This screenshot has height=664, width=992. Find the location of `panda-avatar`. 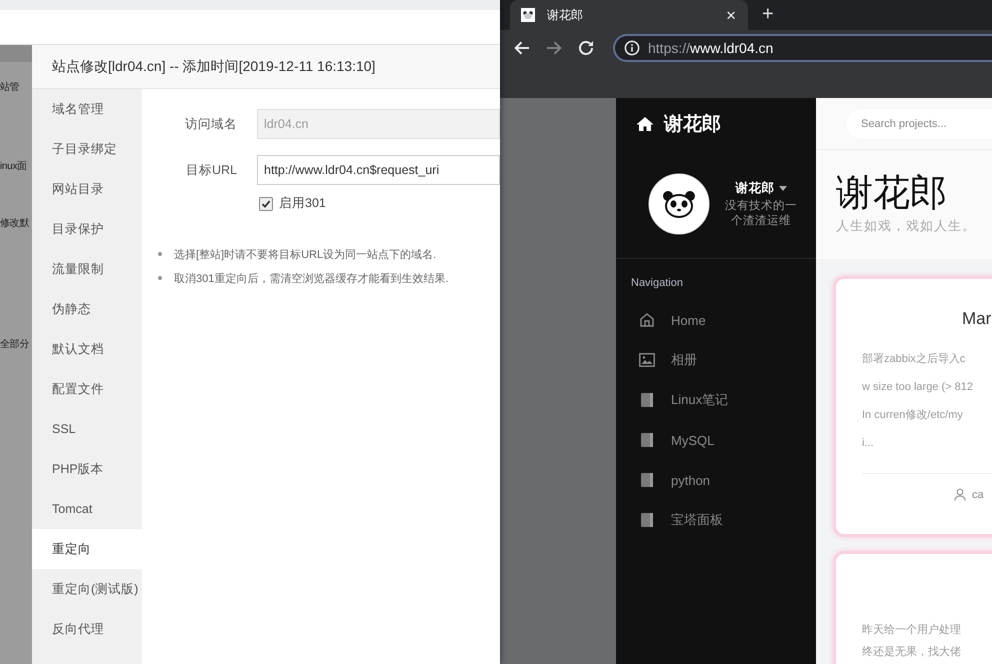

panda-avatar is located at coordinates (679, 204).